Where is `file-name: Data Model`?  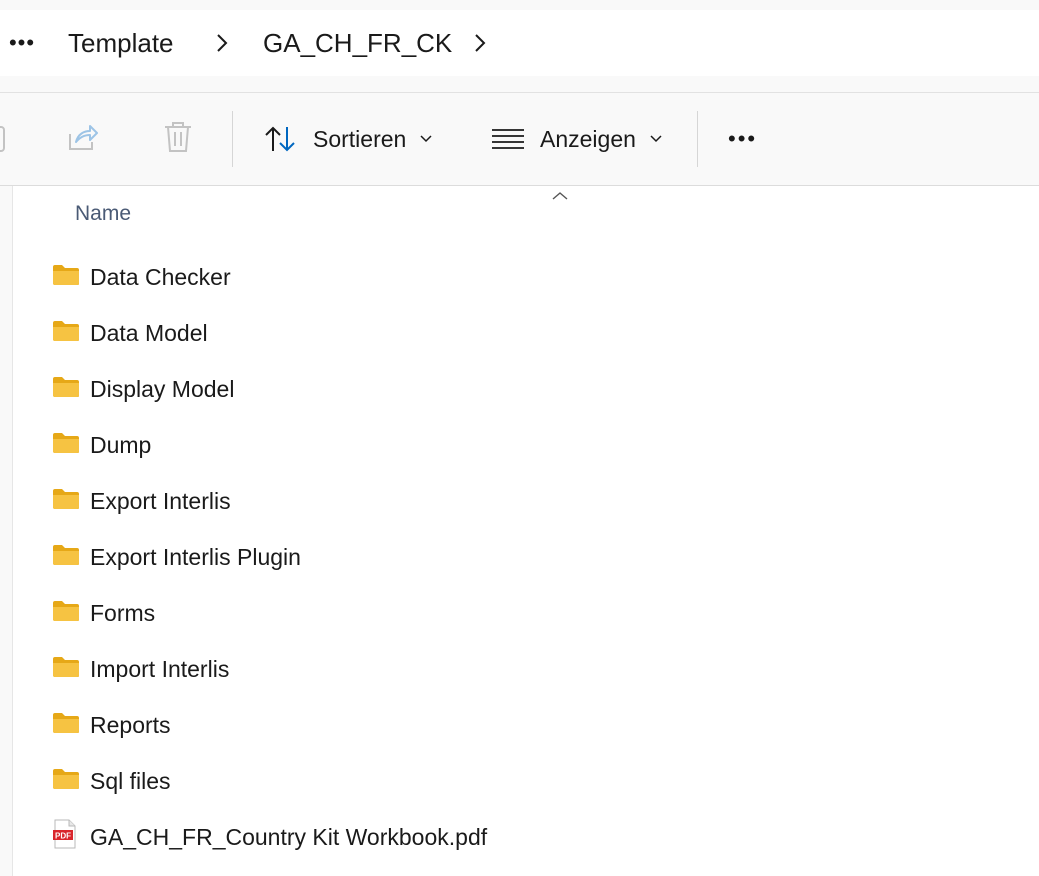
file-name: Data Model is located at coordinates (149, 332).